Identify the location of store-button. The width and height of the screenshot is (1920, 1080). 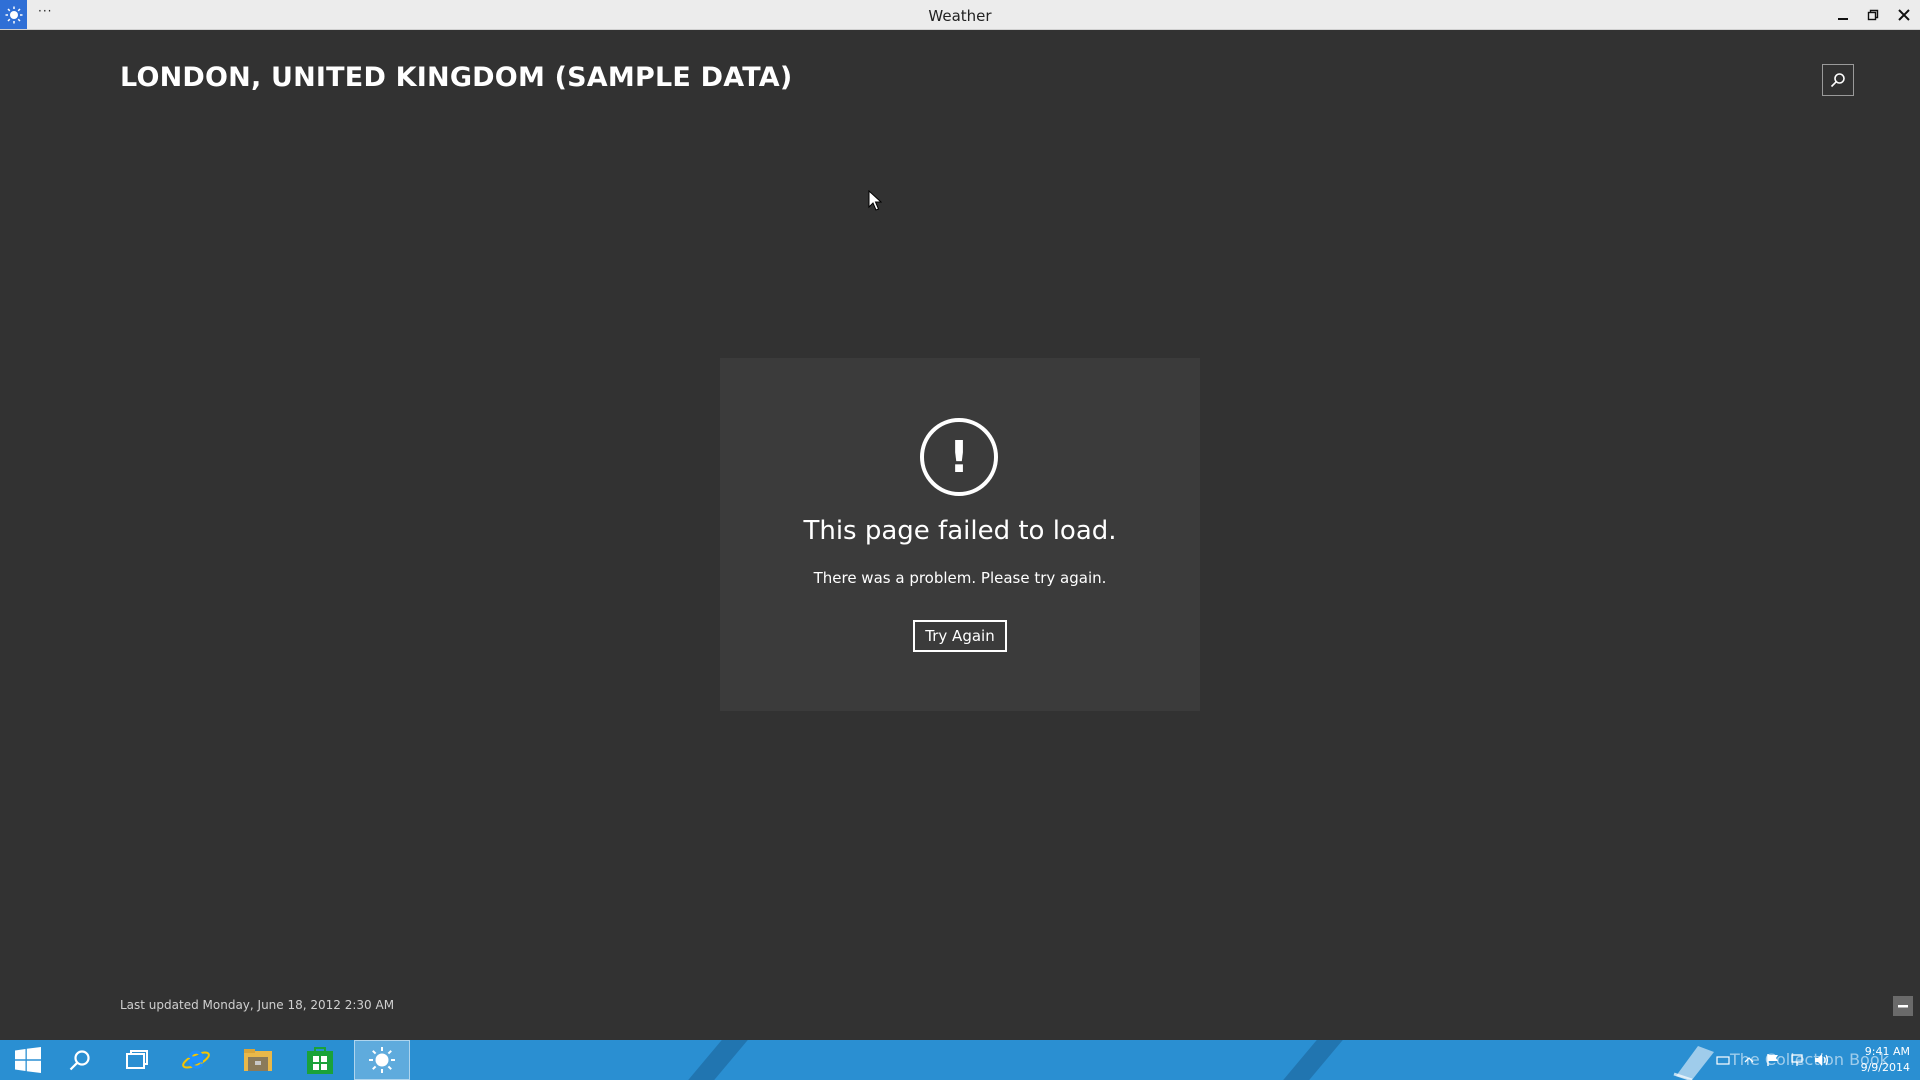
(320, 1060).